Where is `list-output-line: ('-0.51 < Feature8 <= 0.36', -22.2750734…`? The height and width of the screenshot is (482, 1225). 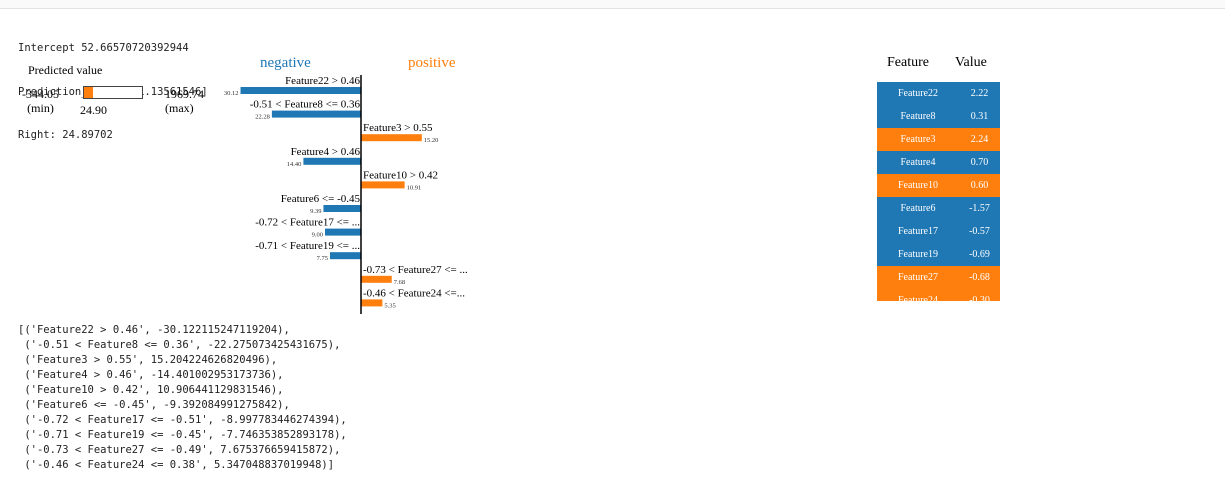
list-output-line: ('-0.51 < Feature8 <= 0.36', -22.2750734… is located at coordinates (179, 345).